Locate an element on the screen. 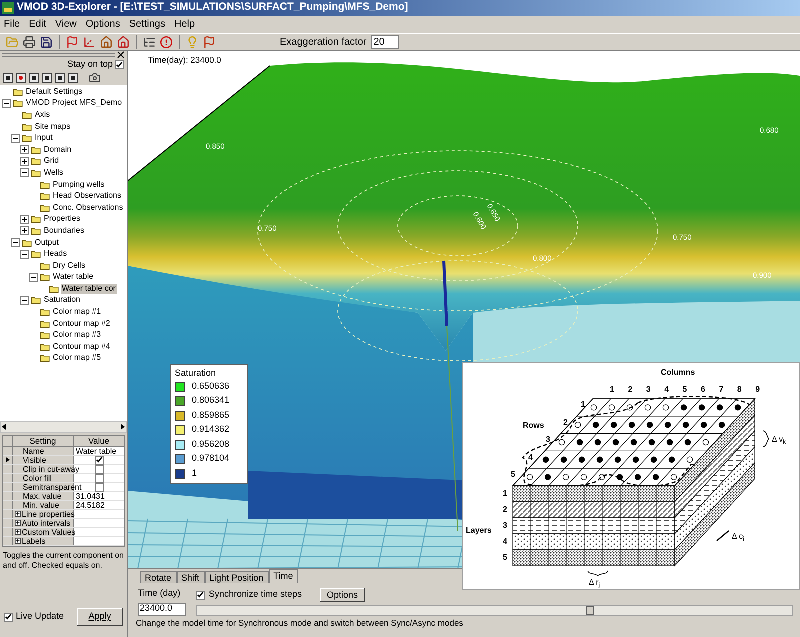 Image resolution: width=800 pixels, height=637 pixels. tree-item: Saturation is located at coordinates (62, 300).